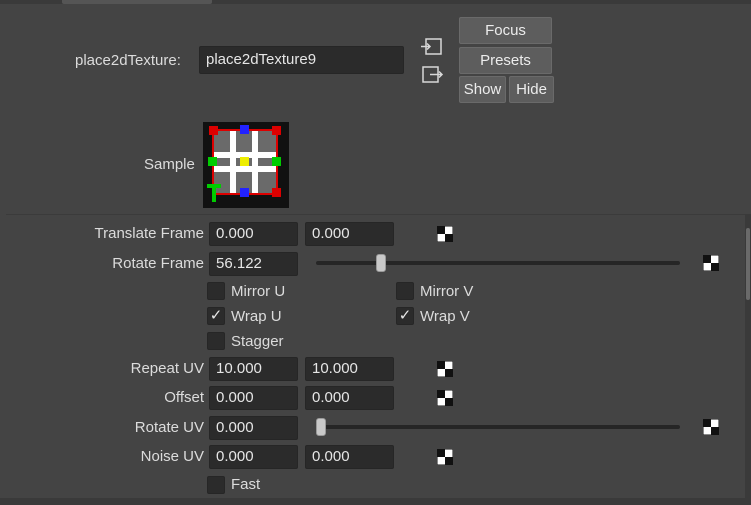  Describe the element at coordinates (432, 75) in the screenshot. I see `output-connections-icon` at that location.